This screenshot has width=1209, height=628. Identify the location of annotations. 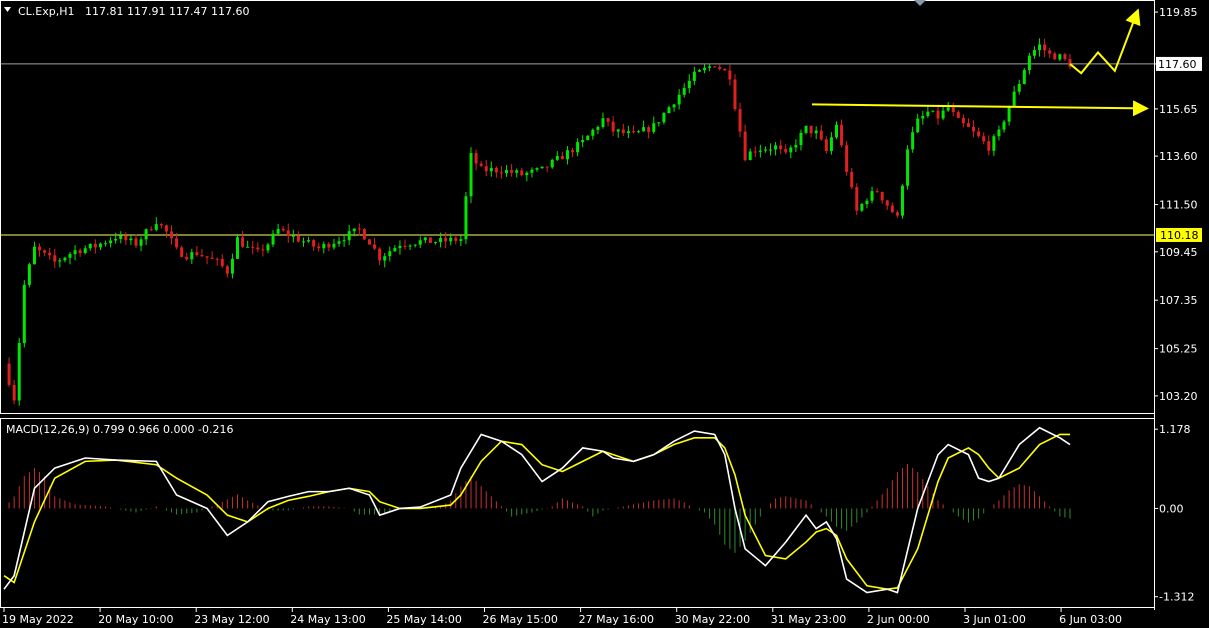
(980, 62).